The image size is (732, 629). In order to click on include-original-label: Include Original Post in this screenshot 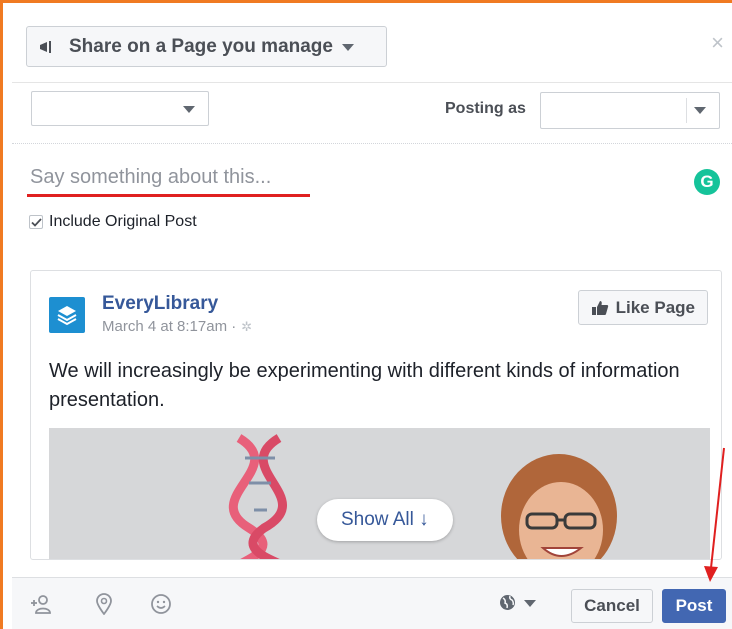, I will do `click(123, 221)`.